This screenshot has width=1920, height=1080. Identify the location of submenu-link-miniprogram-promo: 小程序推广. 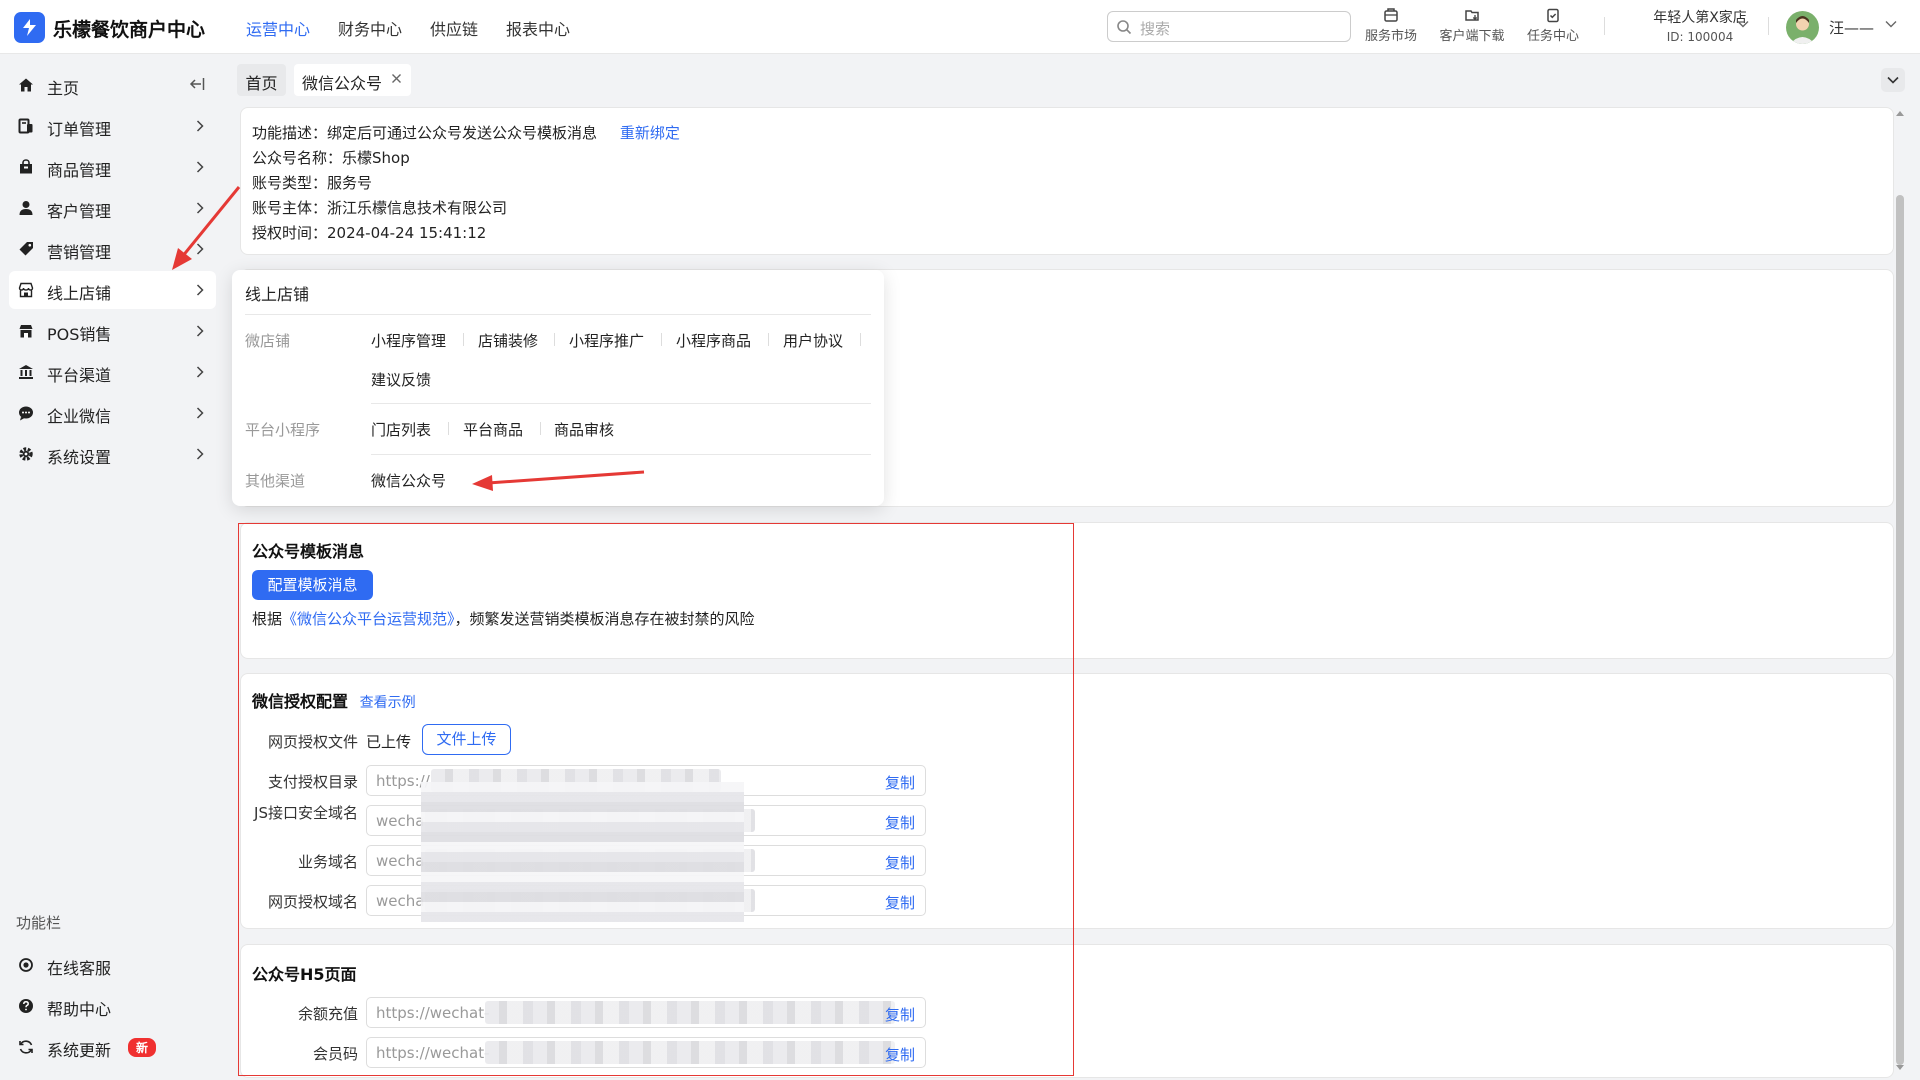
(606, 340).